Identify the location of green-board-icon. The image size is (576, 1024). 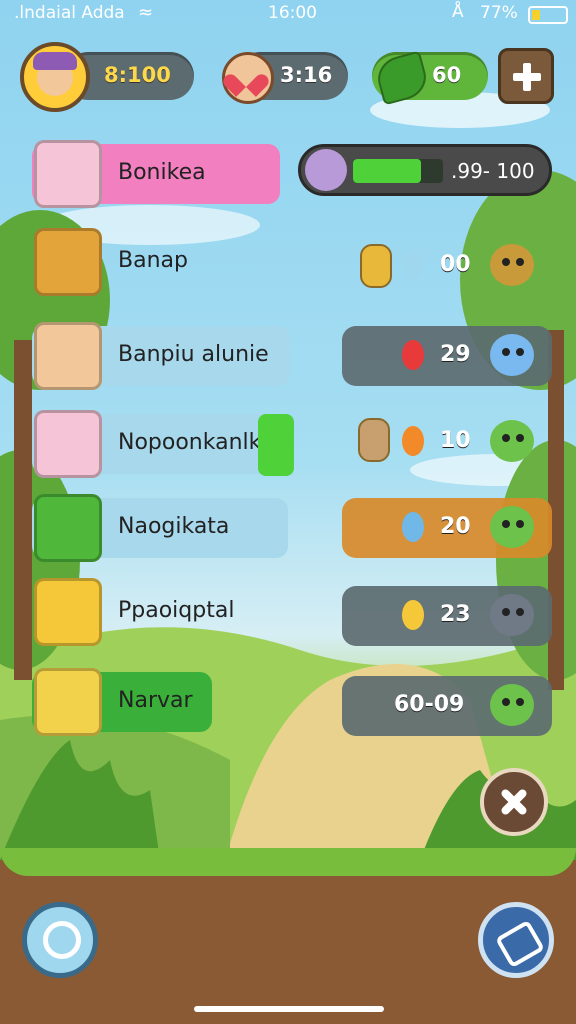
(68, 528).